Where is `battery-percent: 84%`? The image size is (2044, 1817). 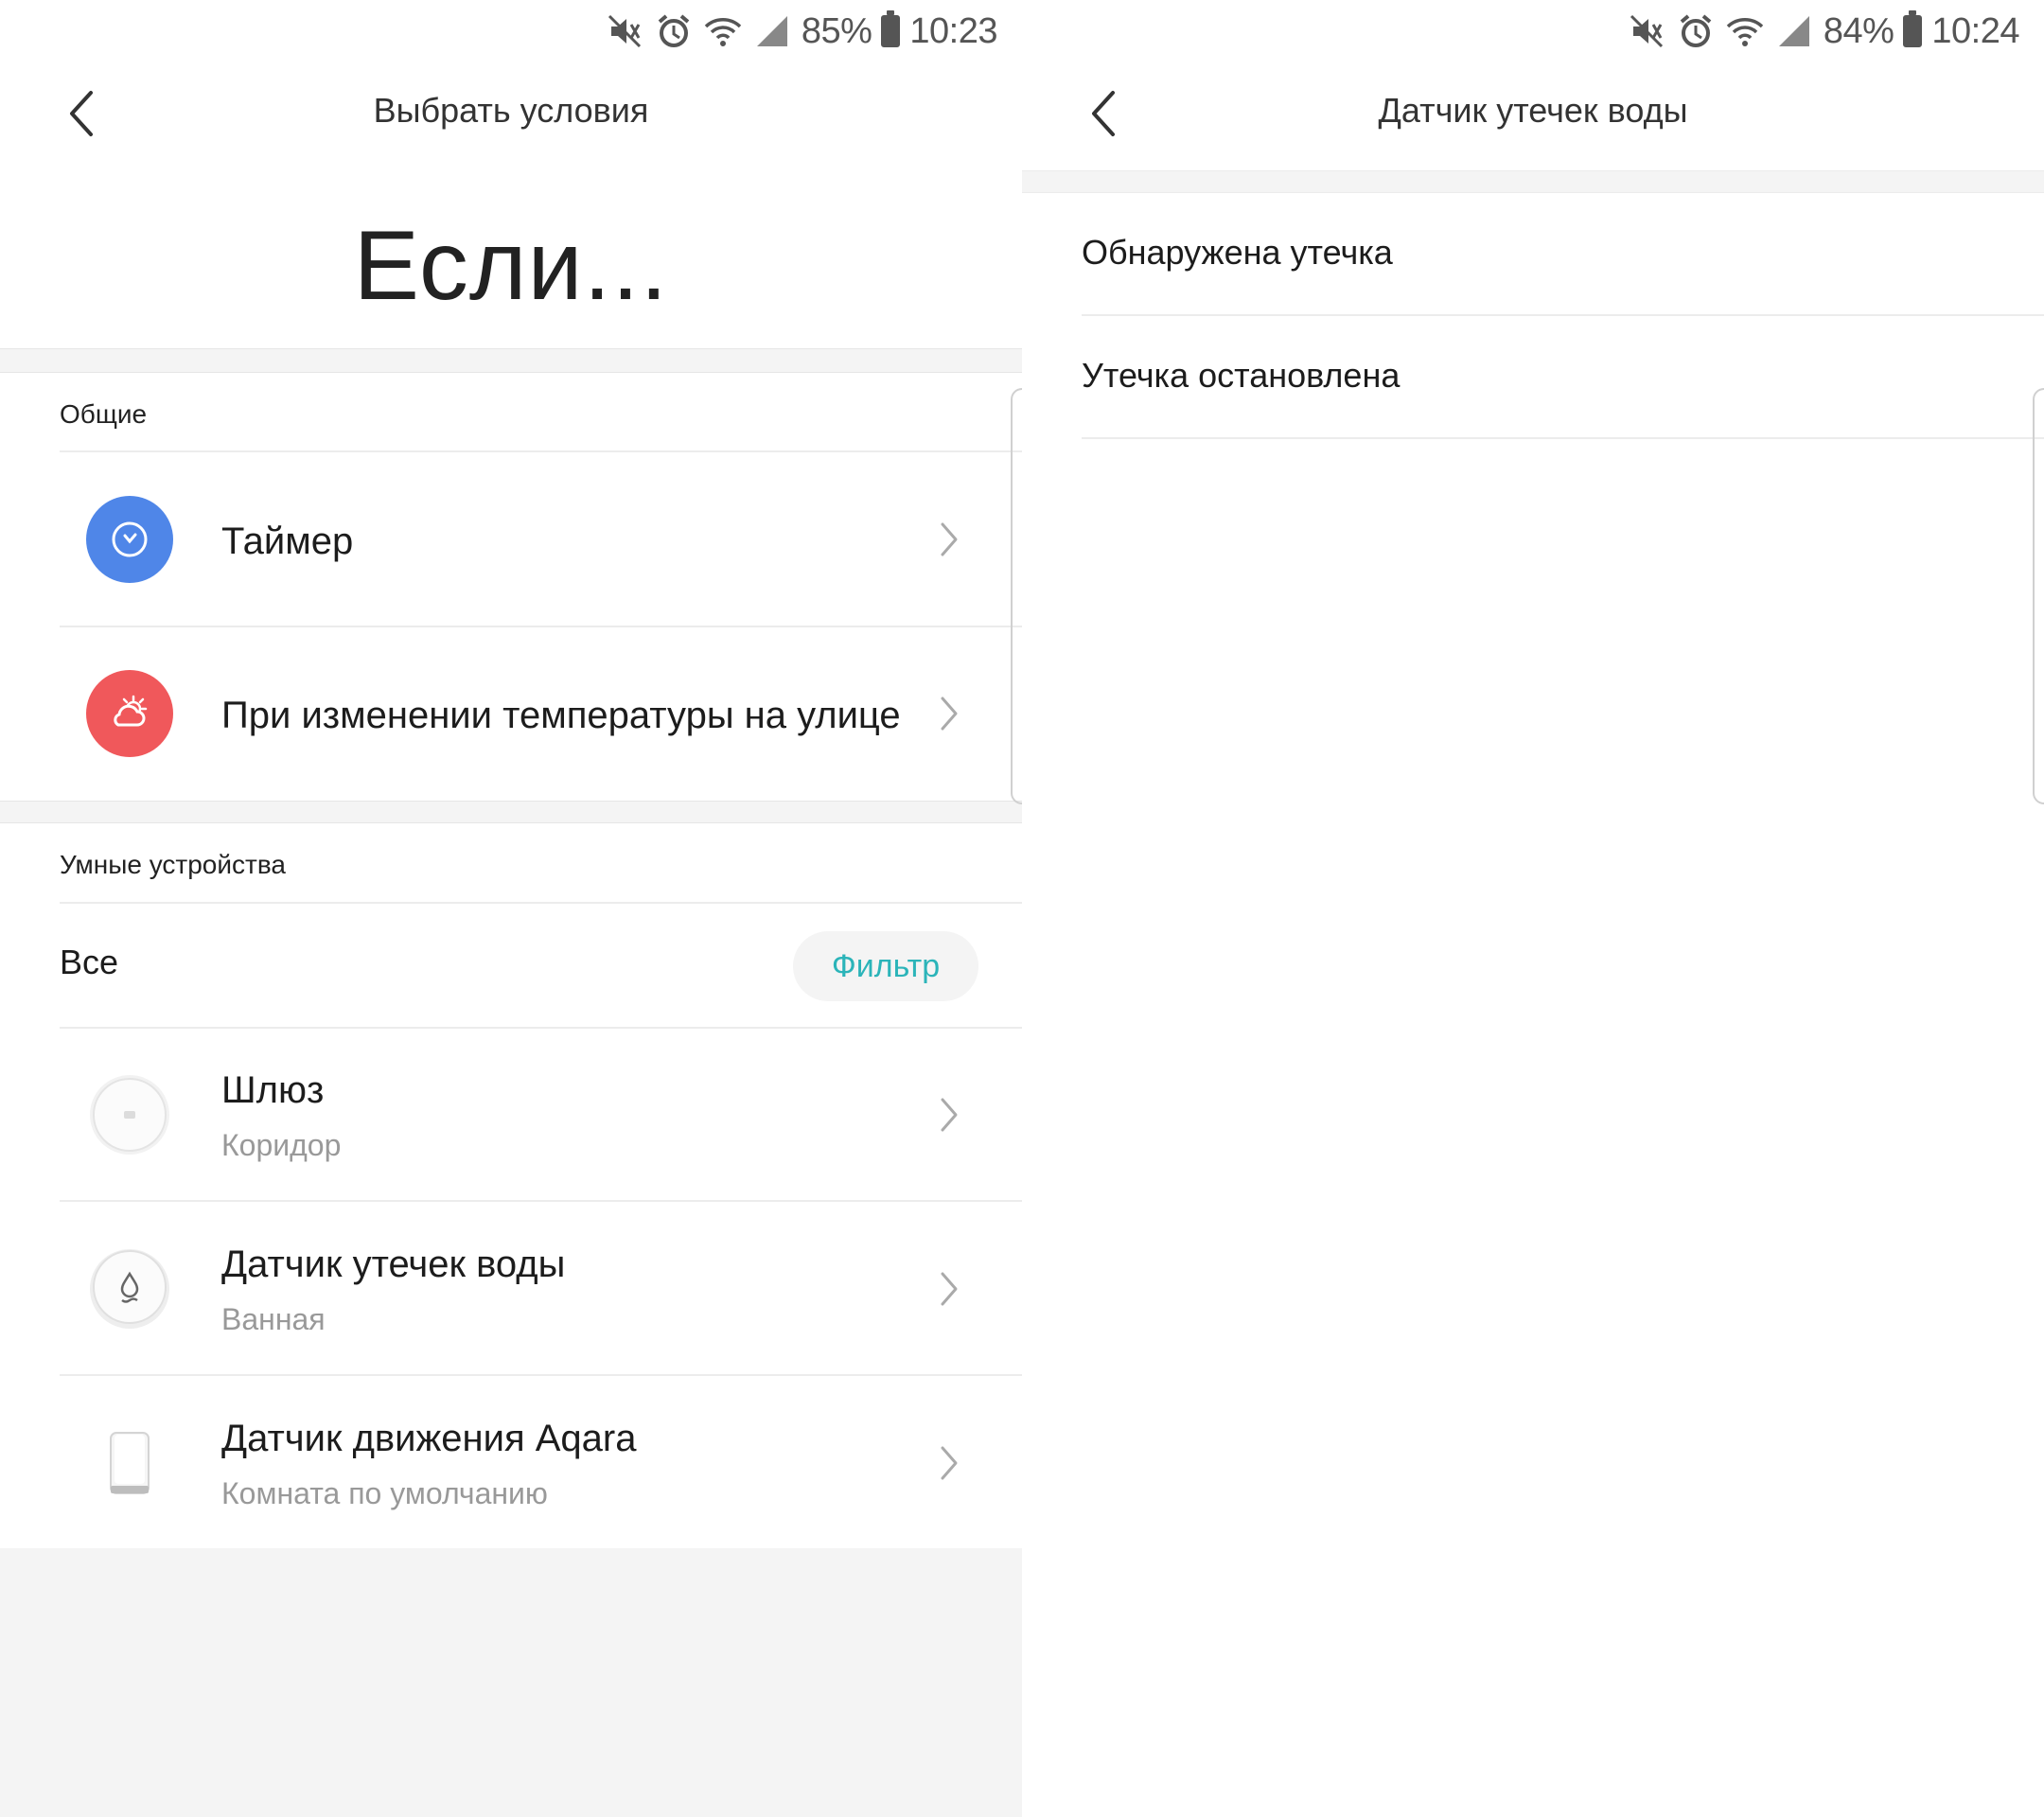 battery-percent: 84% is located at coordinates (1858, 31).